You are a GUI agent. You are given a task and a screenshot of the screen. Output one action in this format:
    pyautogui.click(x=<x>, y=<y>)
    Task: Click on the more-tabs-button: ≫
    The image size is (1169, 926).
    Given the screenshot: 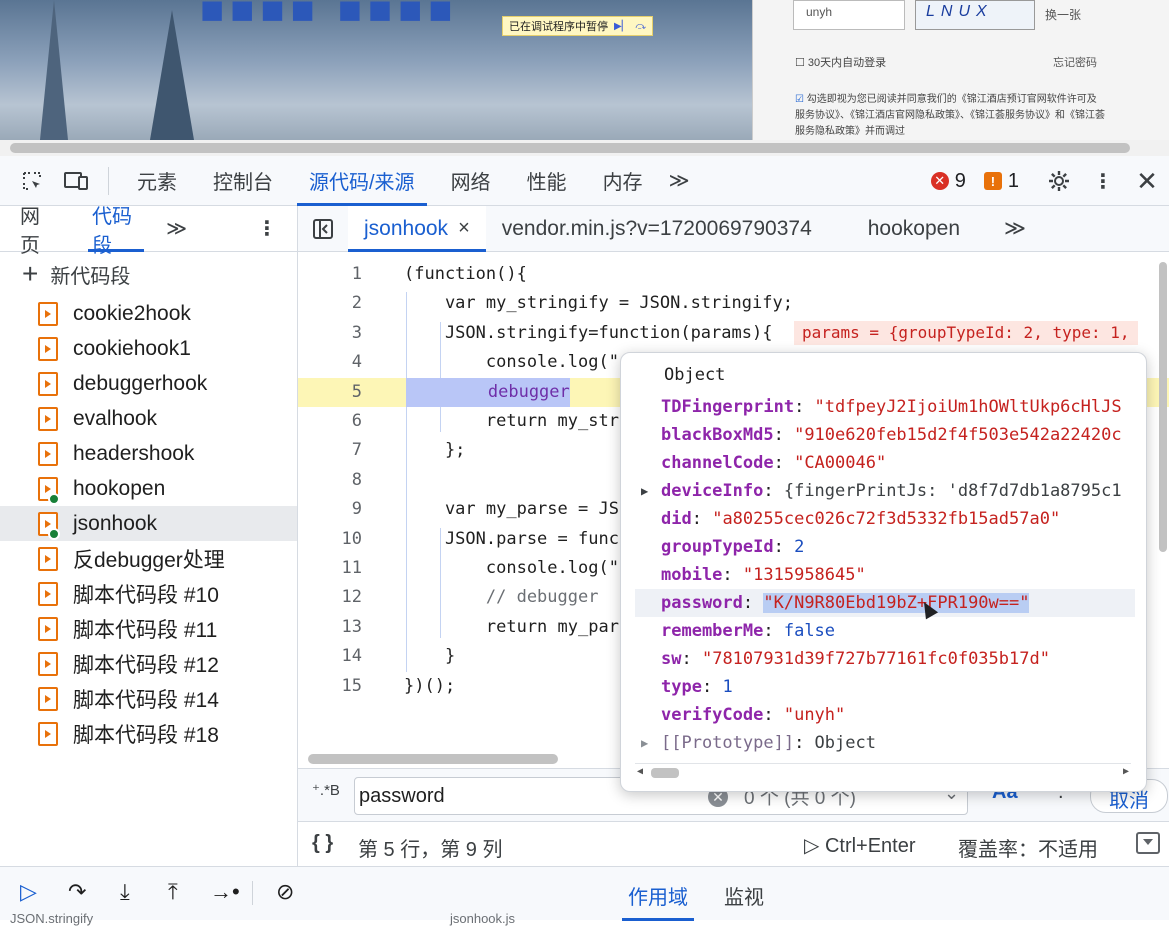 What is the action you would take?
    pyautogui.click(x=679, y=181)
    